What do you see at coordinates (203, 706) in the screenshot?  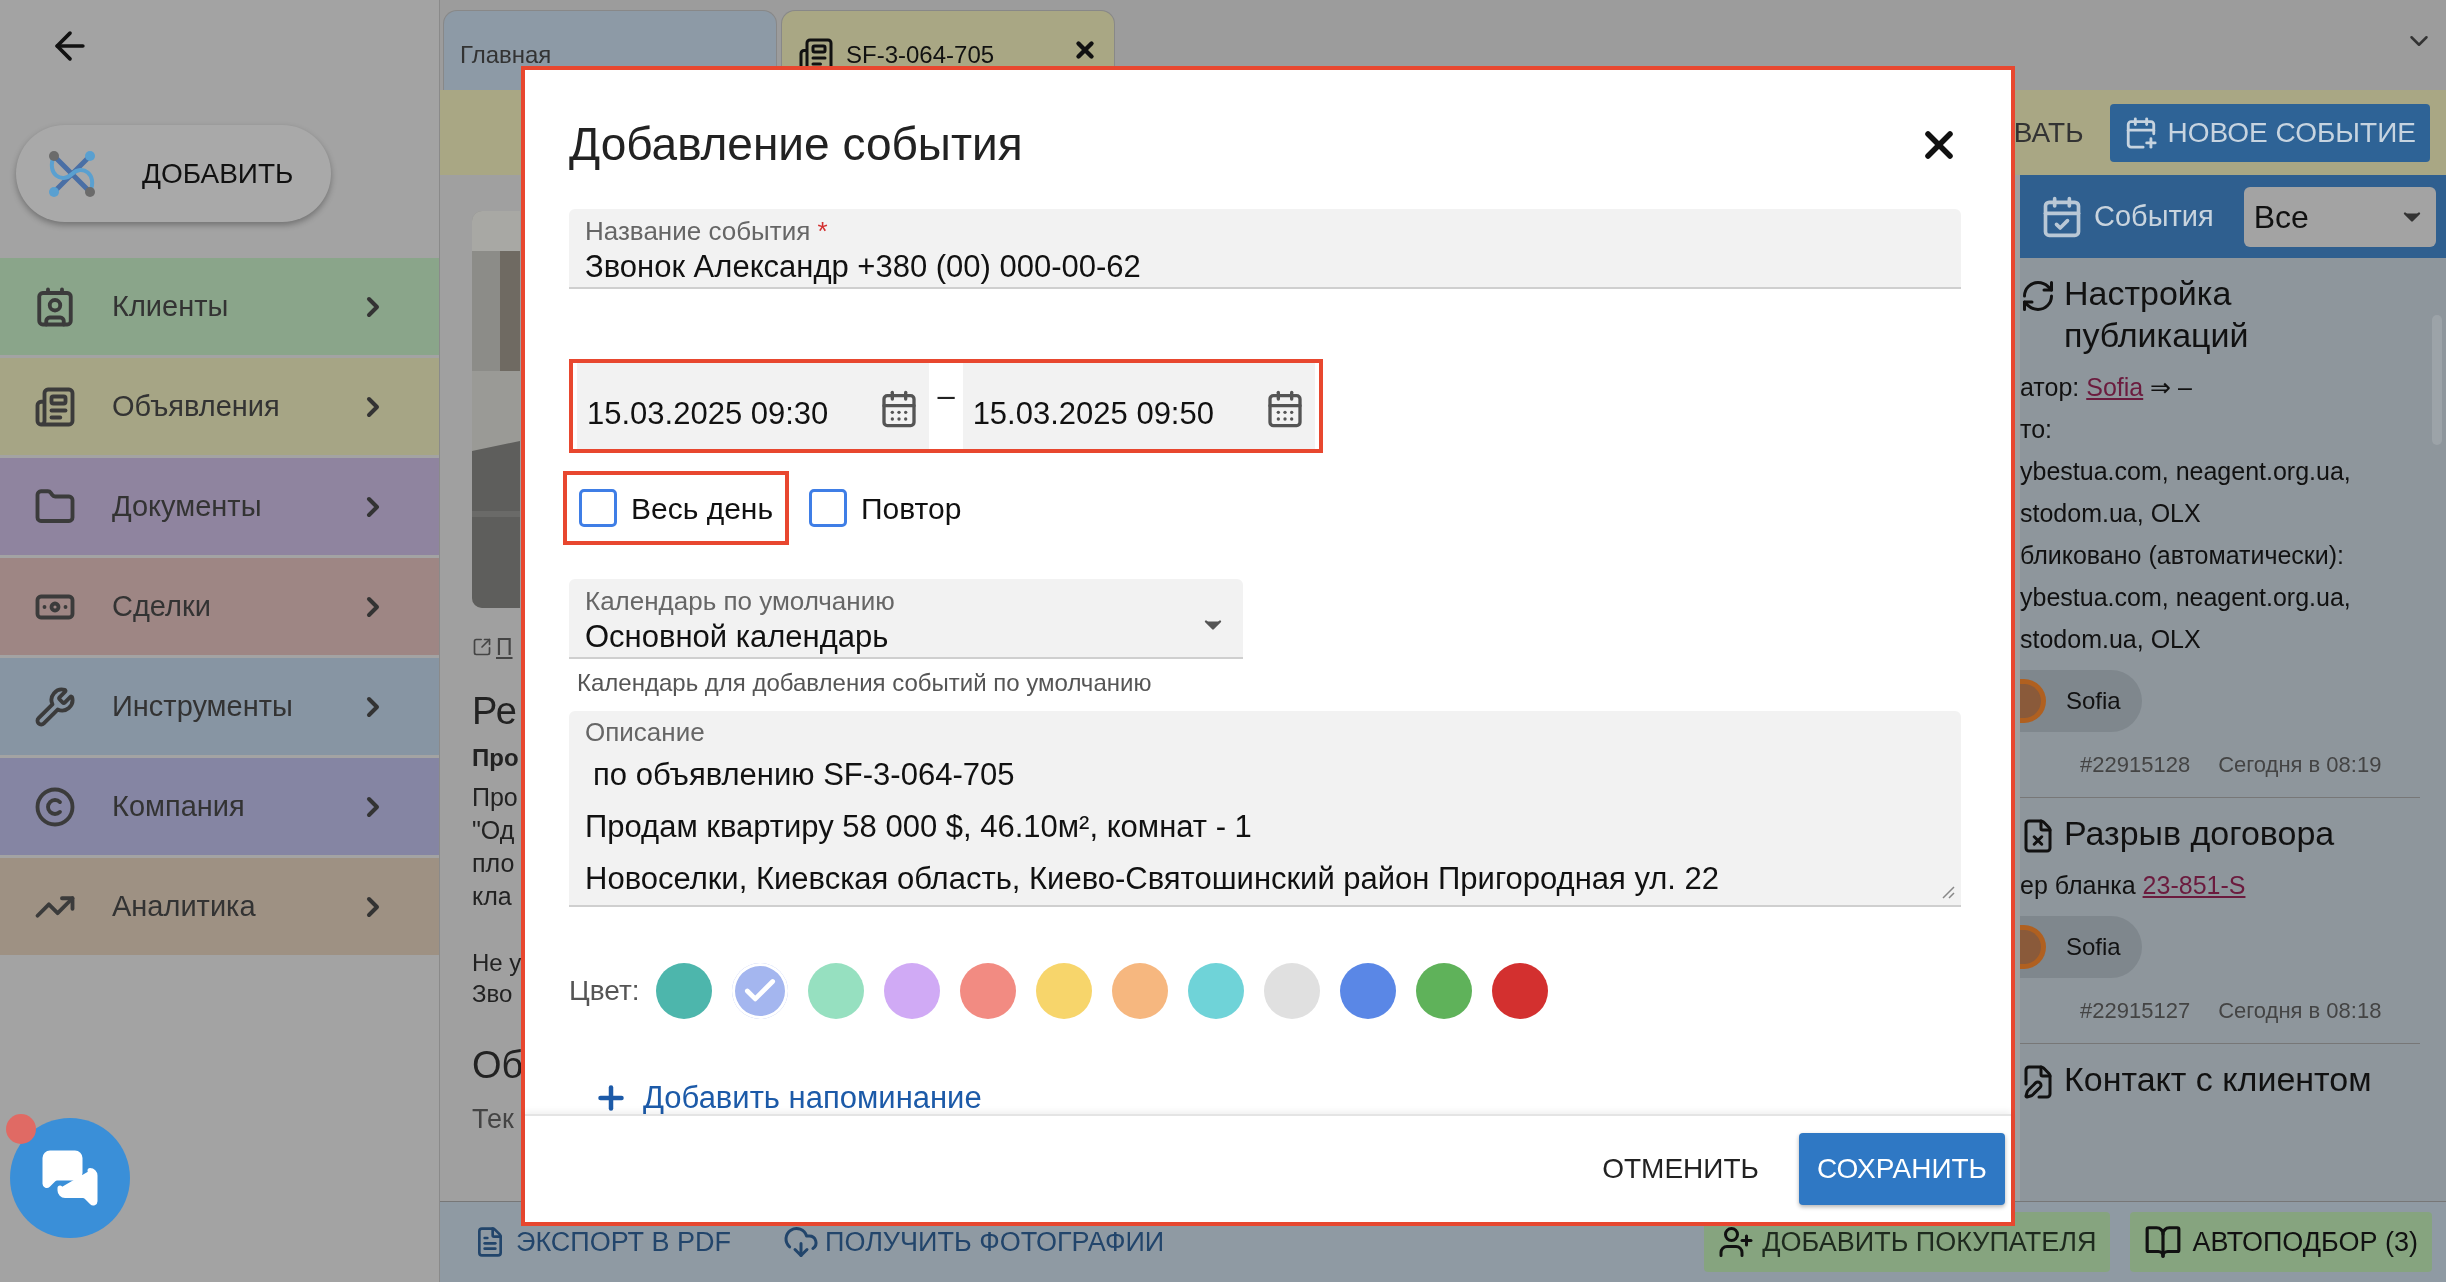 I see `nav-label: Инструменты` at bounding box center [203, 706].